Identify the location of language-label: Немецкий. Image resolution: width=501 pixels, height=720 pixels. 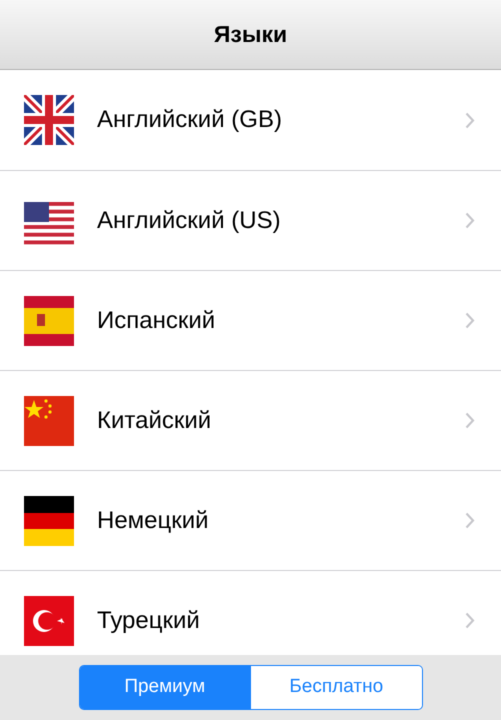
(153, 521).